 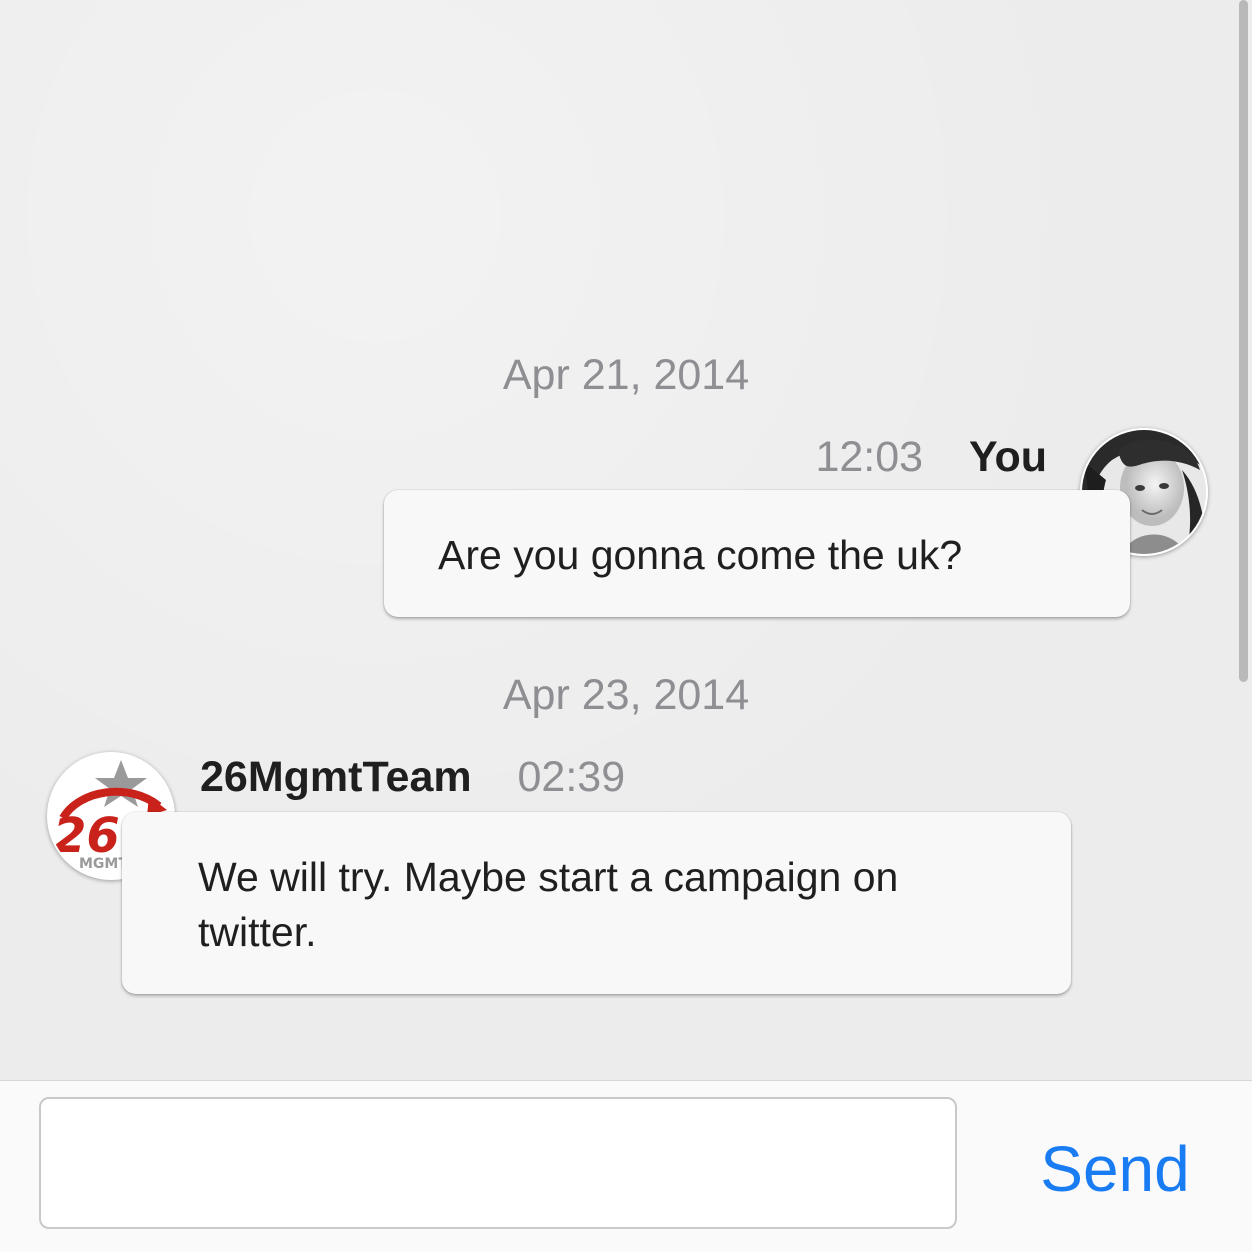 I want to click on message-time: 02:39, so click(x=571, y=777).